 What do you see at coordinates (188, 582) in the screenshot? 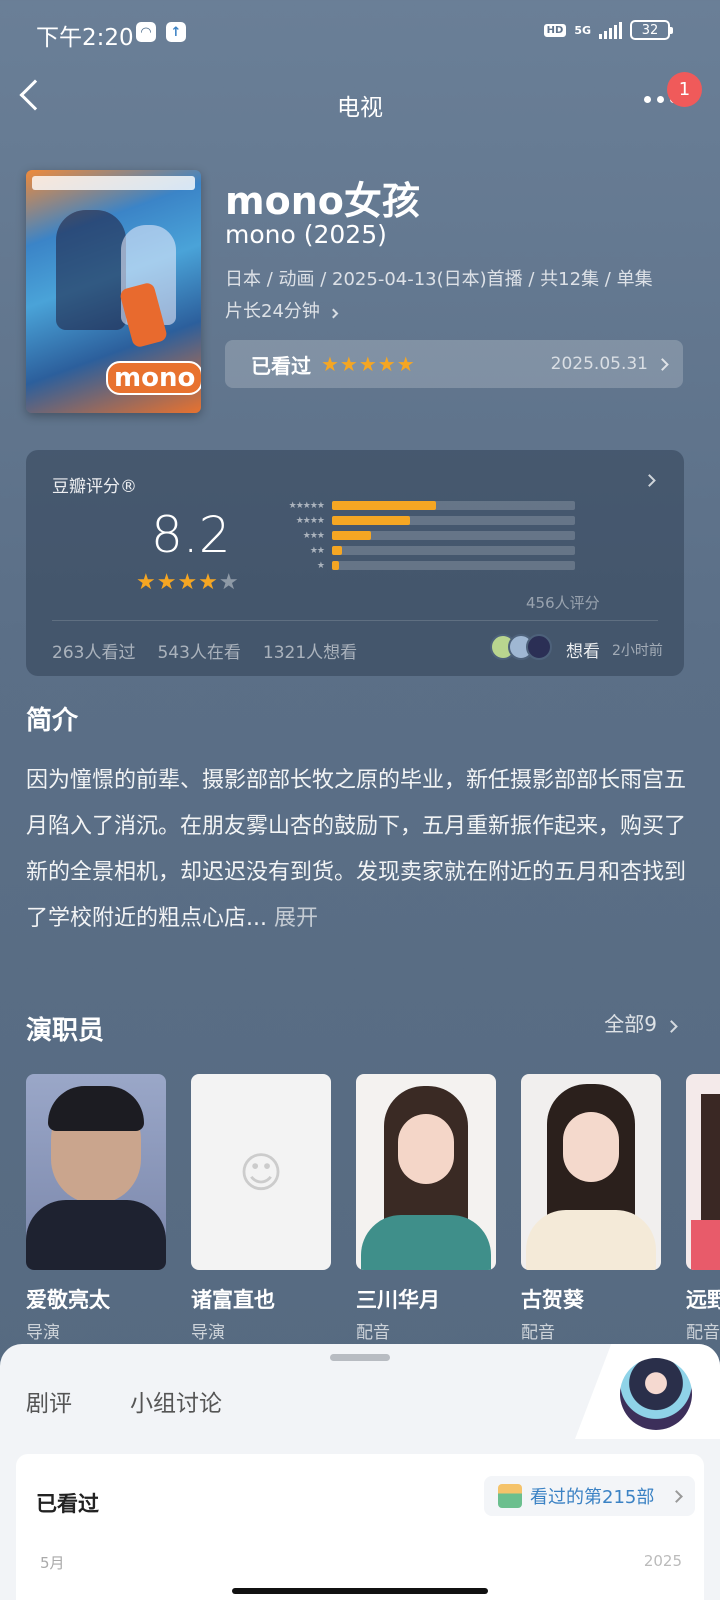
I see `rating-stars: ★★★★★` at bounding box center [188, 582].